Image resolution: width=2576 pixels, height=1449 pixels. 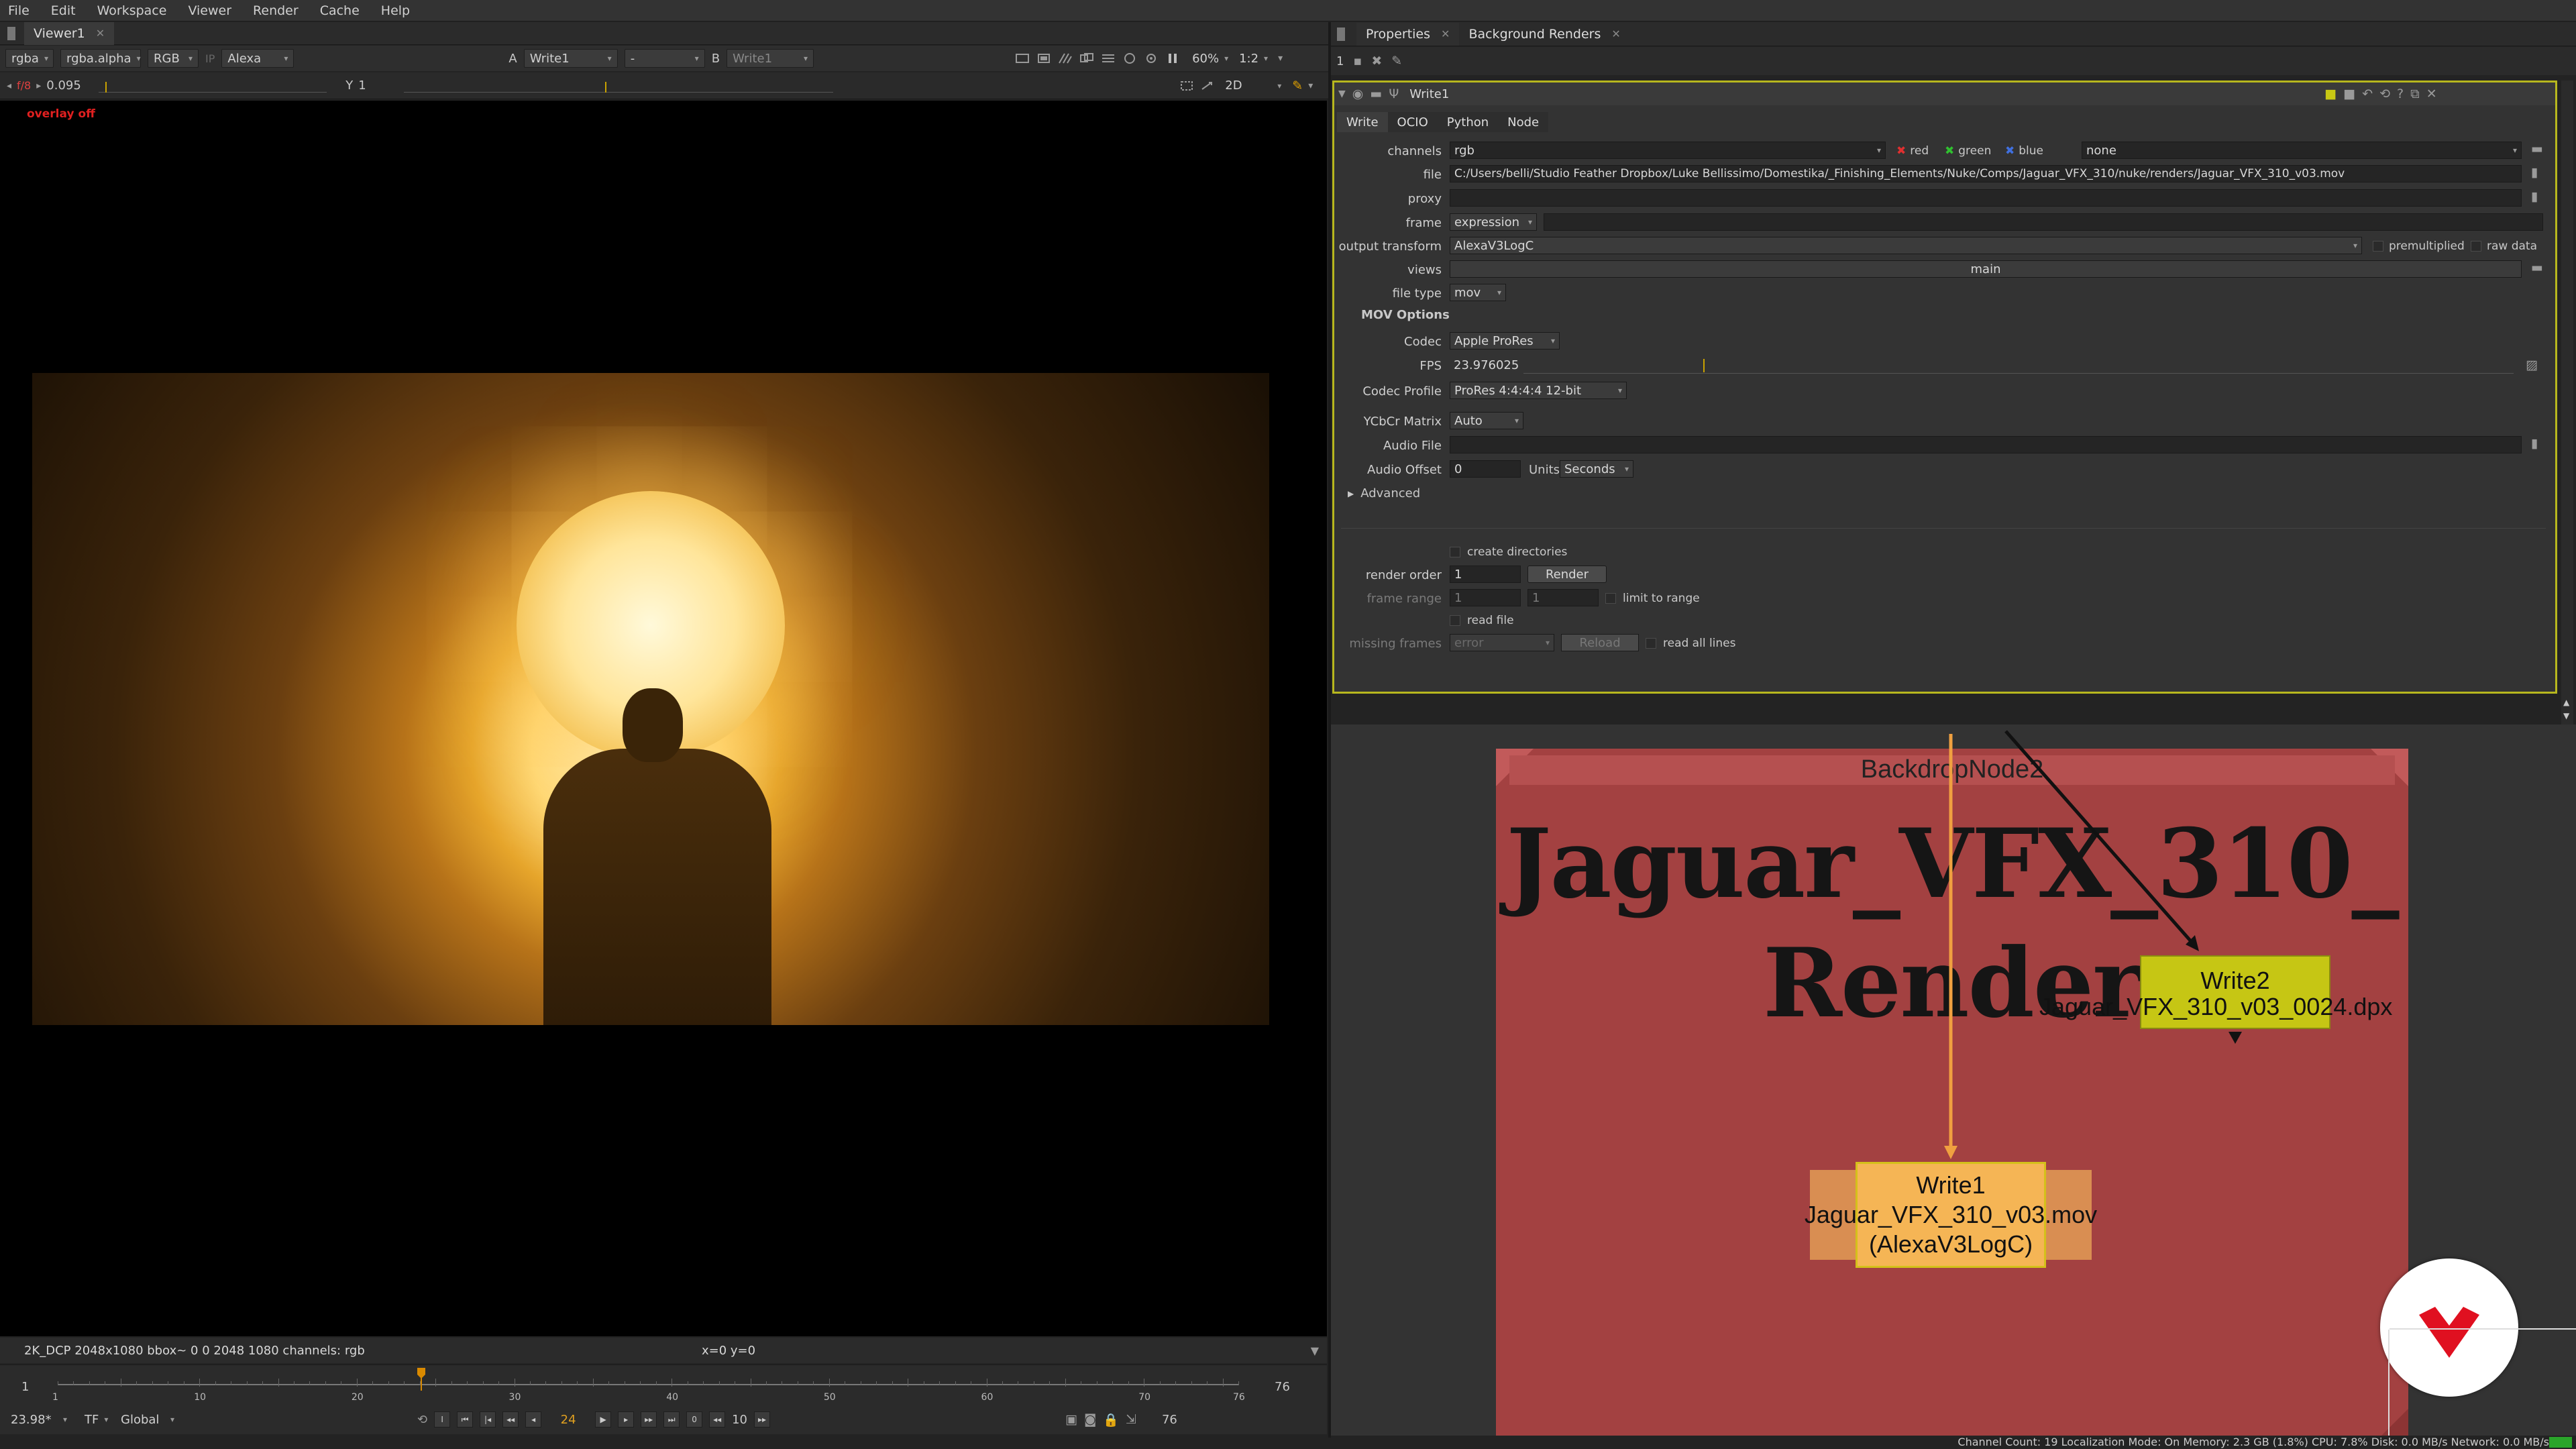 What do you see at coordinates (717, 1419) in the screenshot?
I see `step-back-button: ◂◂` at bounding box center [717, 1419].